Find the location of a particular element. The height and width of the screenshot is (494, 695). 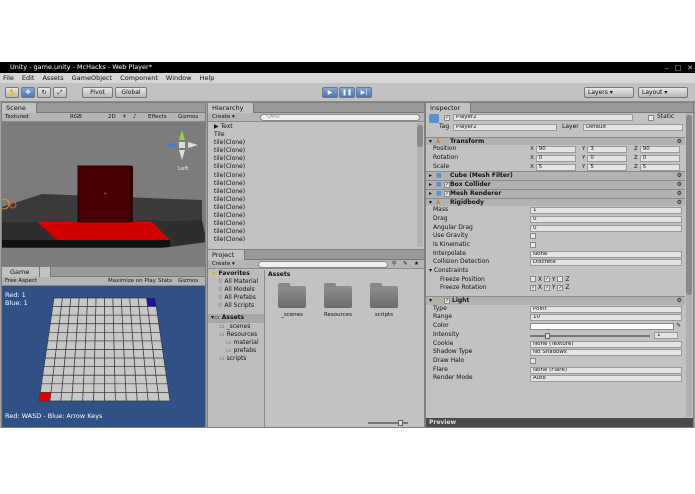

menu-file: File is located at coordinates (8, 78).